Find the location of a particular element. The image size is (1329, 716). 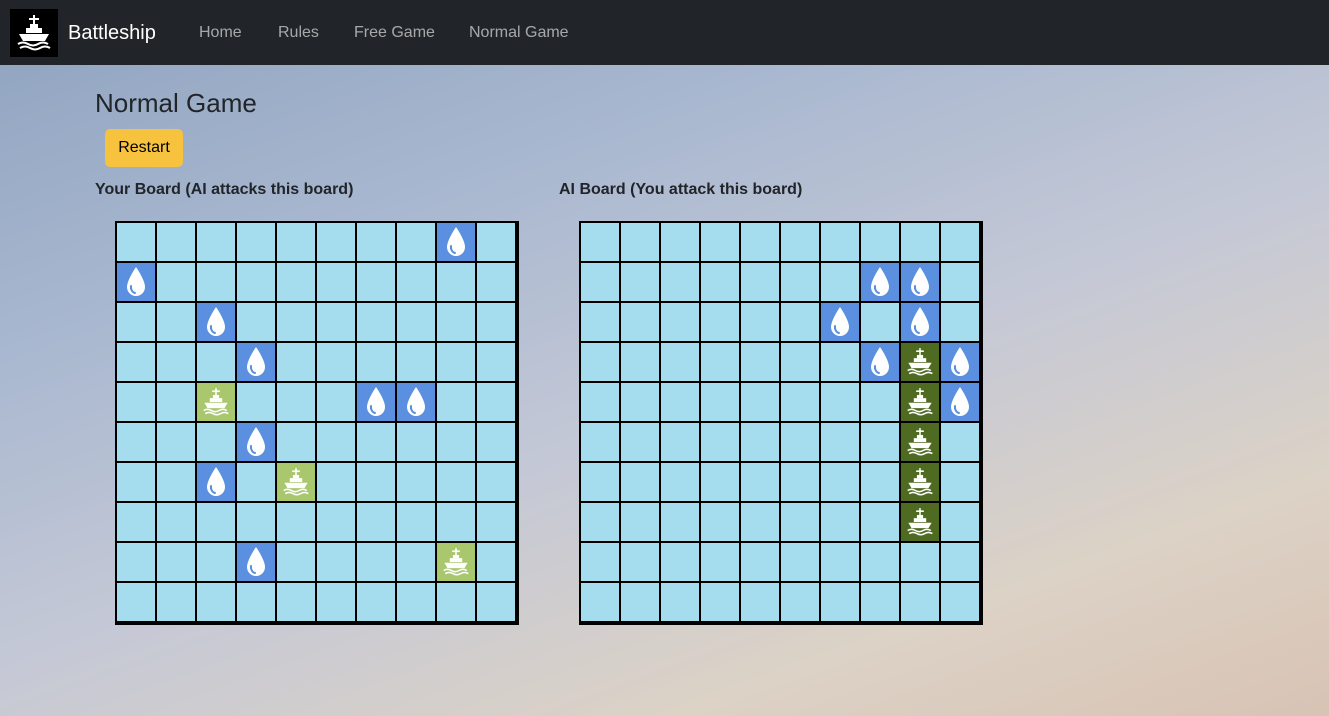

nav-link-normal-game: Normal Game is located at coordinates (519, 33).